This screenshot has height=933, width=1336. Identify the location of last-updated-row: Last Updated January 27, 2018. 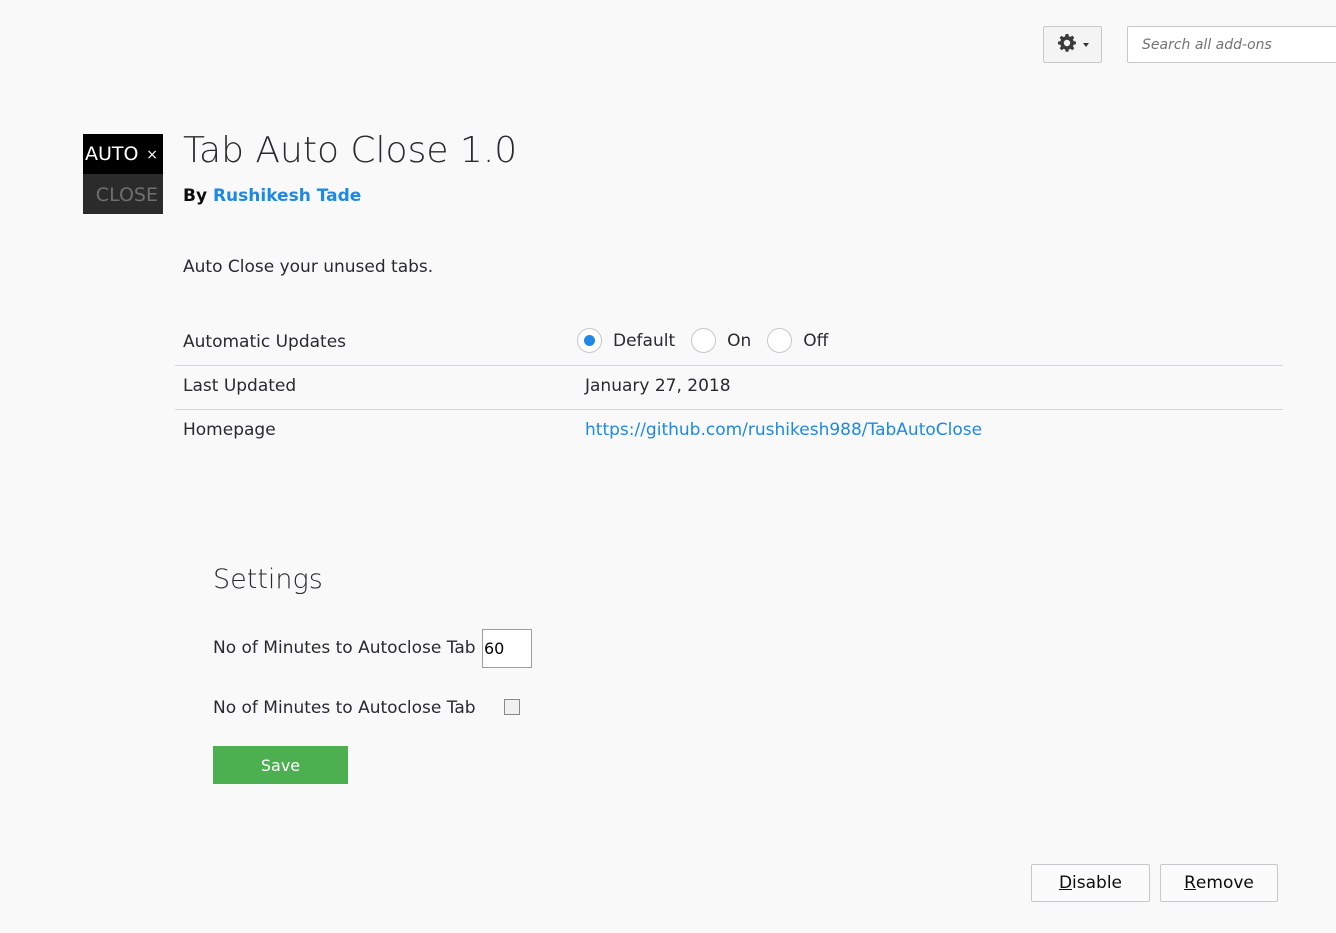
(729, 388).